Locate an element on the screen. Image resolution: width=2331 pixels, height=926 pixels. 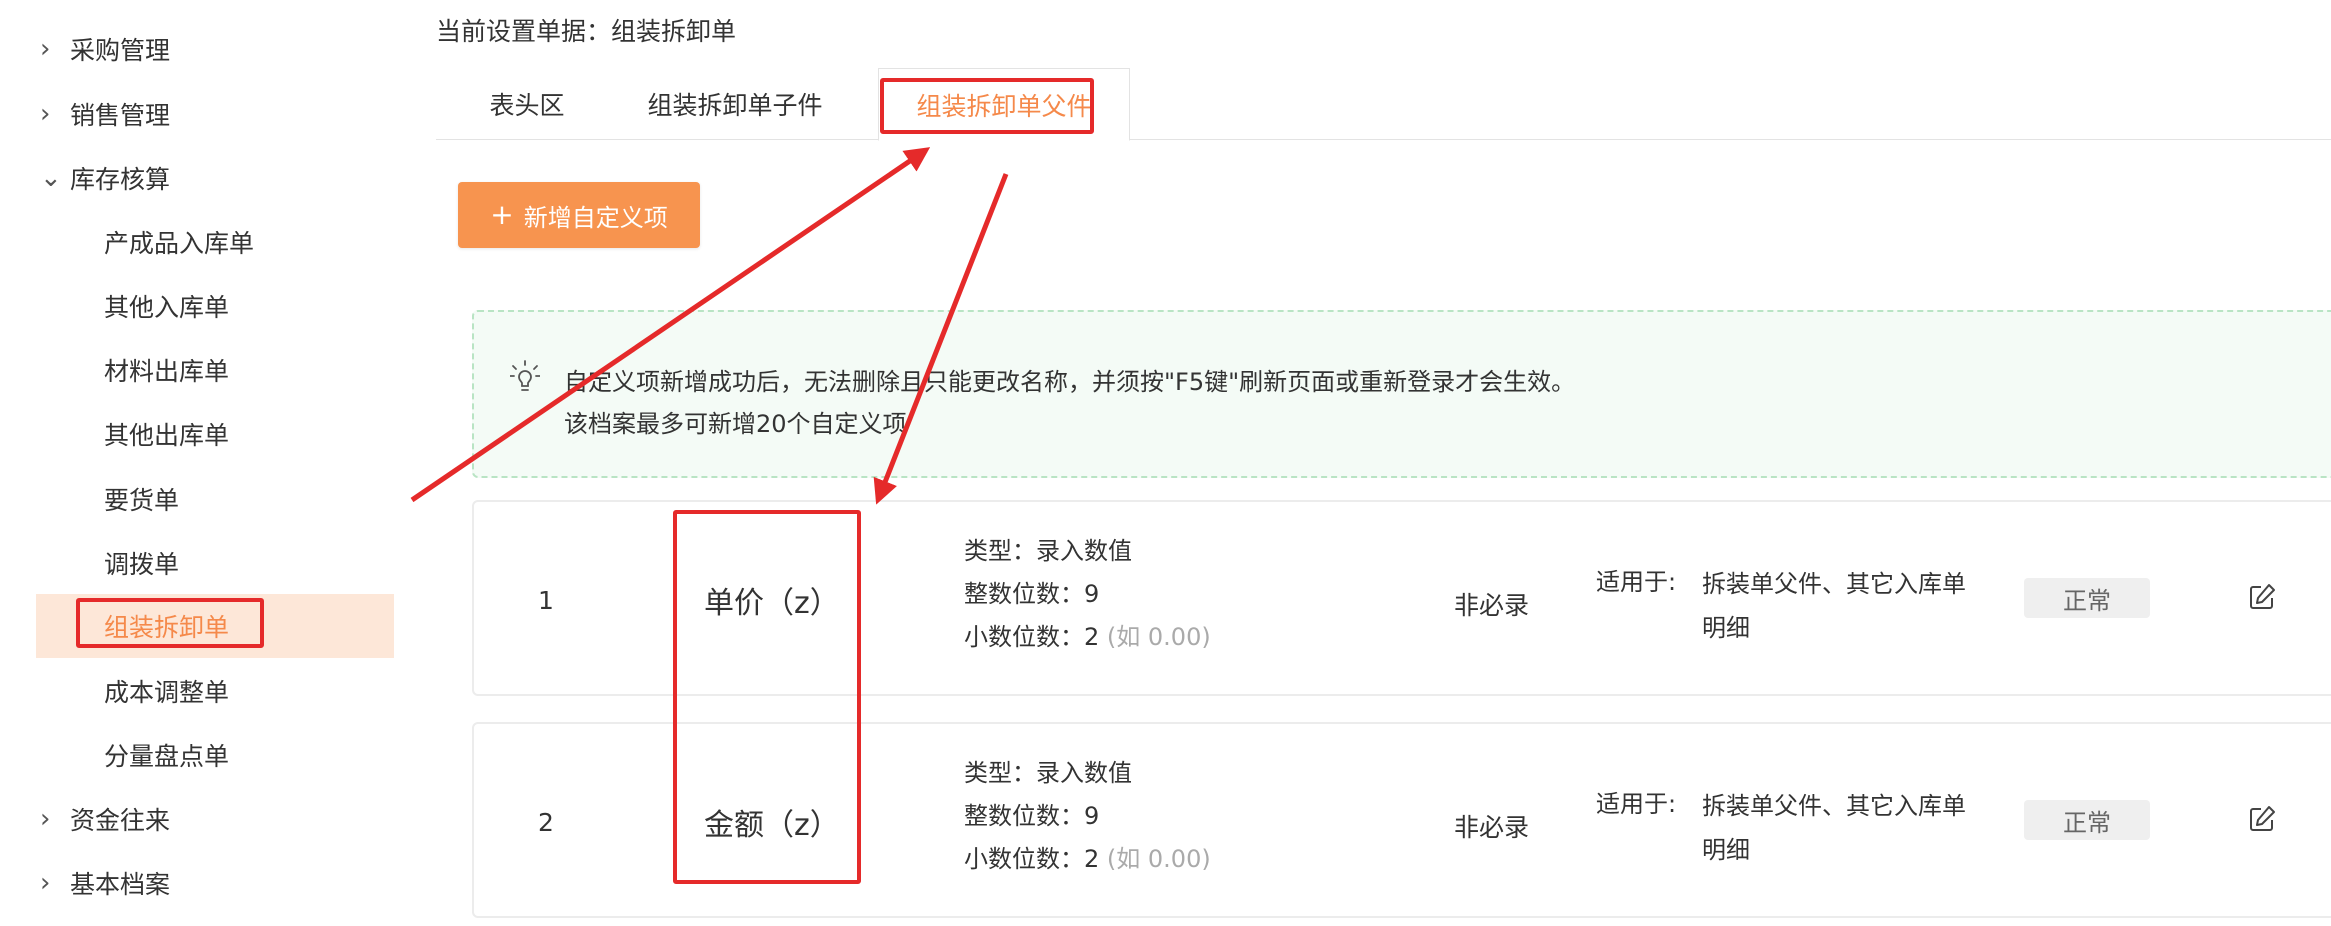
sidebar-group-basic-archive: › 基本档案 is located at coordinates (105, 883).